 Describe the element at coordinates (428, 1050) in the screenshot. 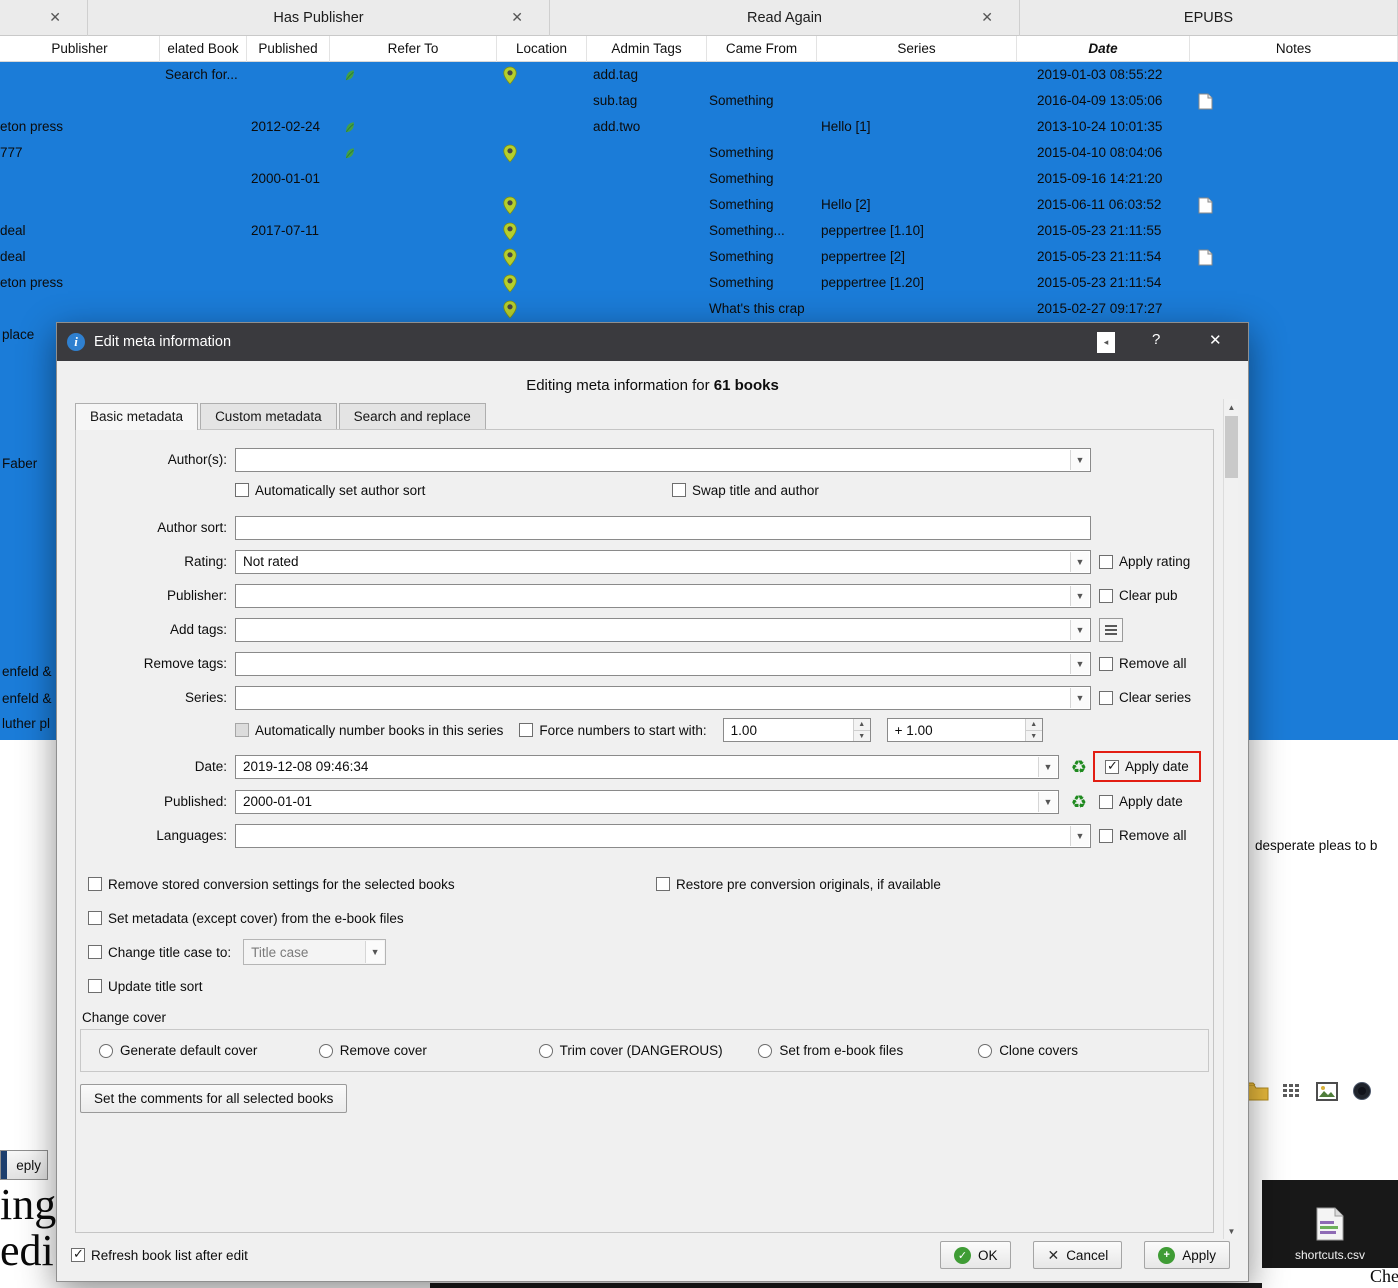

I see `remove-cover-radio: Remove cover` at that location.